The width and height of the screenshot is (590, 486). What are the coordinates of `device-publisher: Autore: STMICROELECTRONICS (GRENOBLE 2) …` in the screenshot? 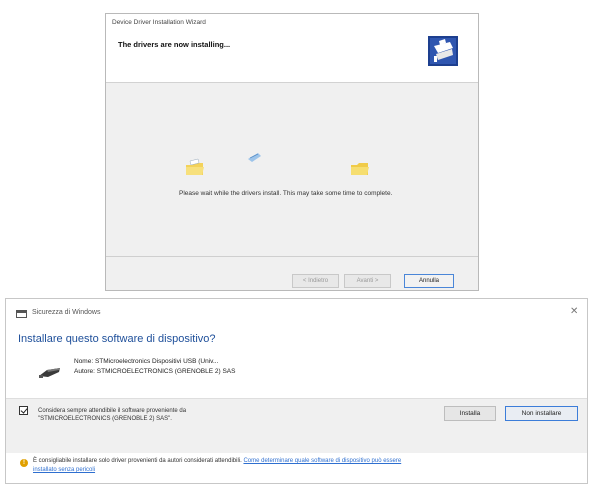 It's located at (155, 371).